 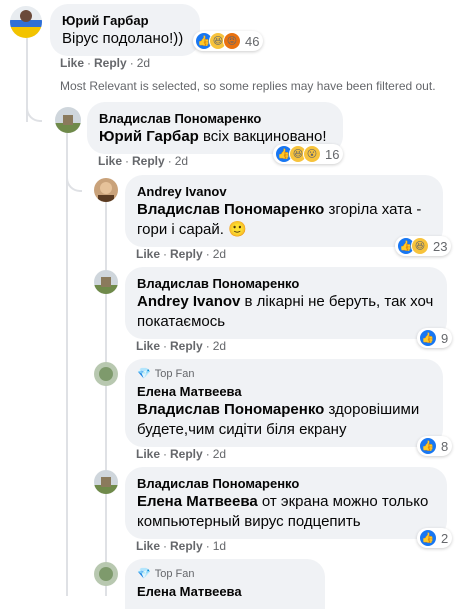 I want to click on reaction-count: 8, so click(x=445, y=446).